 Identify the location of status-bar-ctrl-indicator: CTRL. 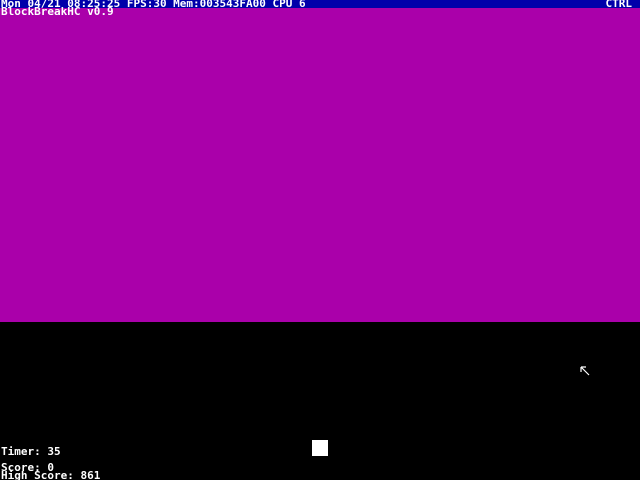
(619, 5).